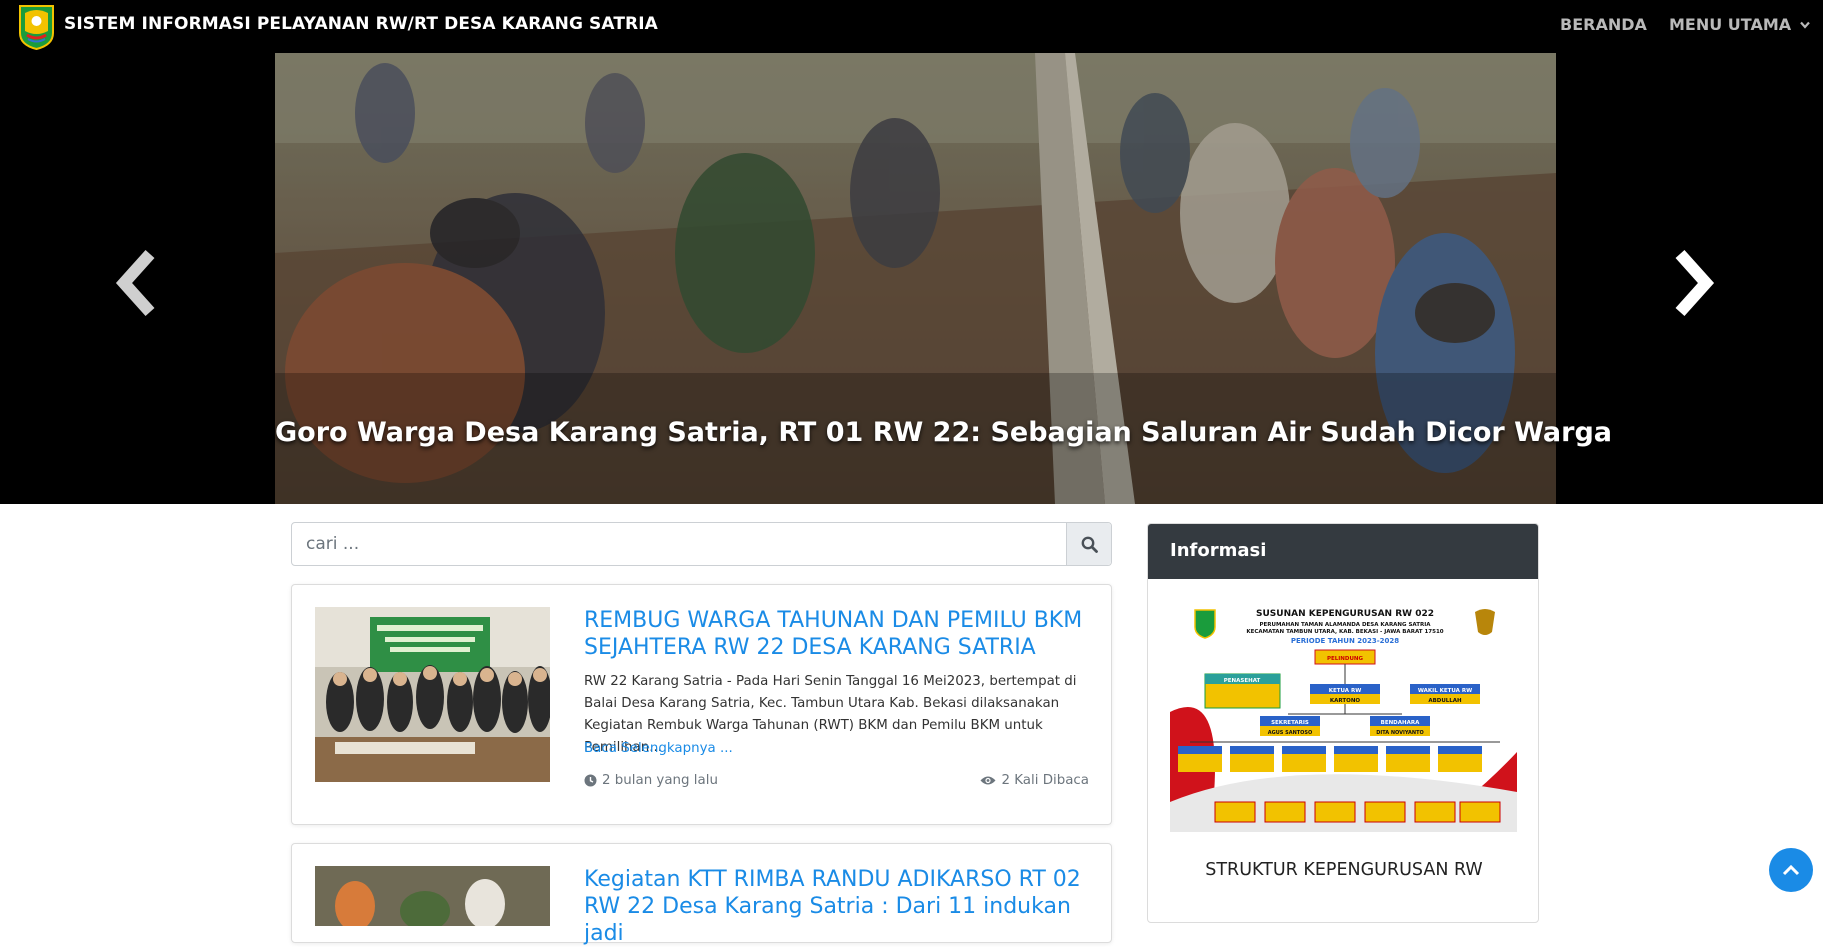  I want to click on org-period: PERIODE TAHUN 2023-2028, so click(1345, 641).